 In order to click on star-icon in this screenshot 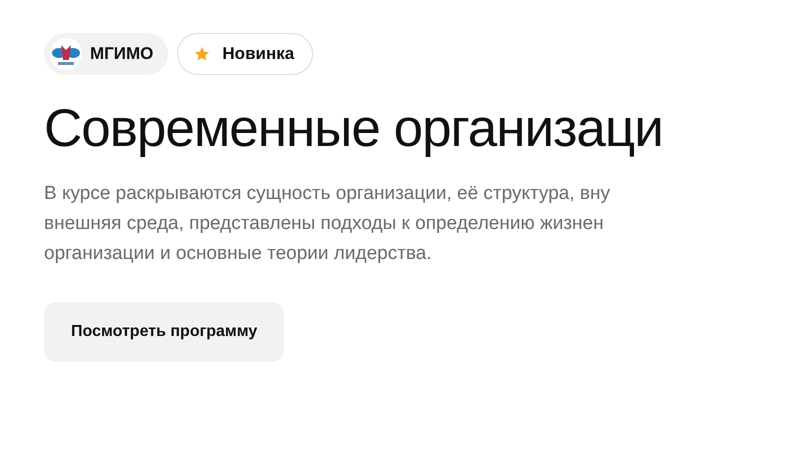, I will do `click(202, 54)`.